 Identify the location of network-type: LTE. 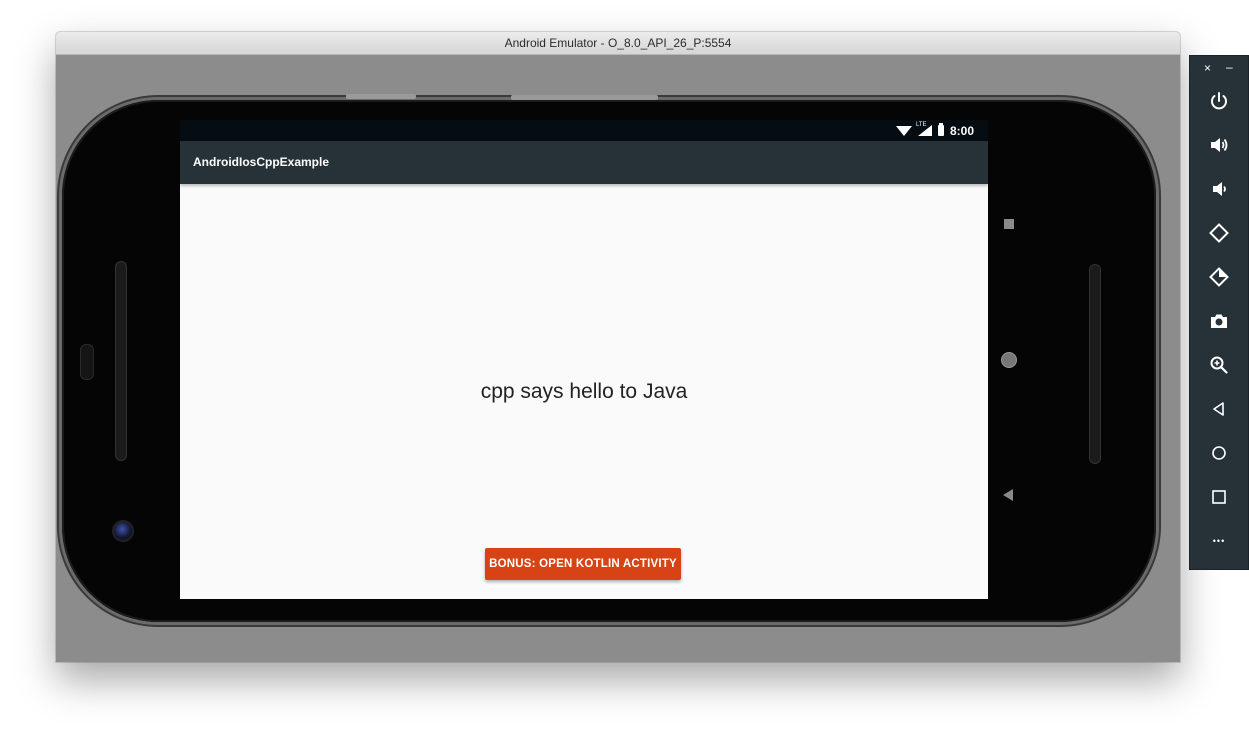
(921, 125).